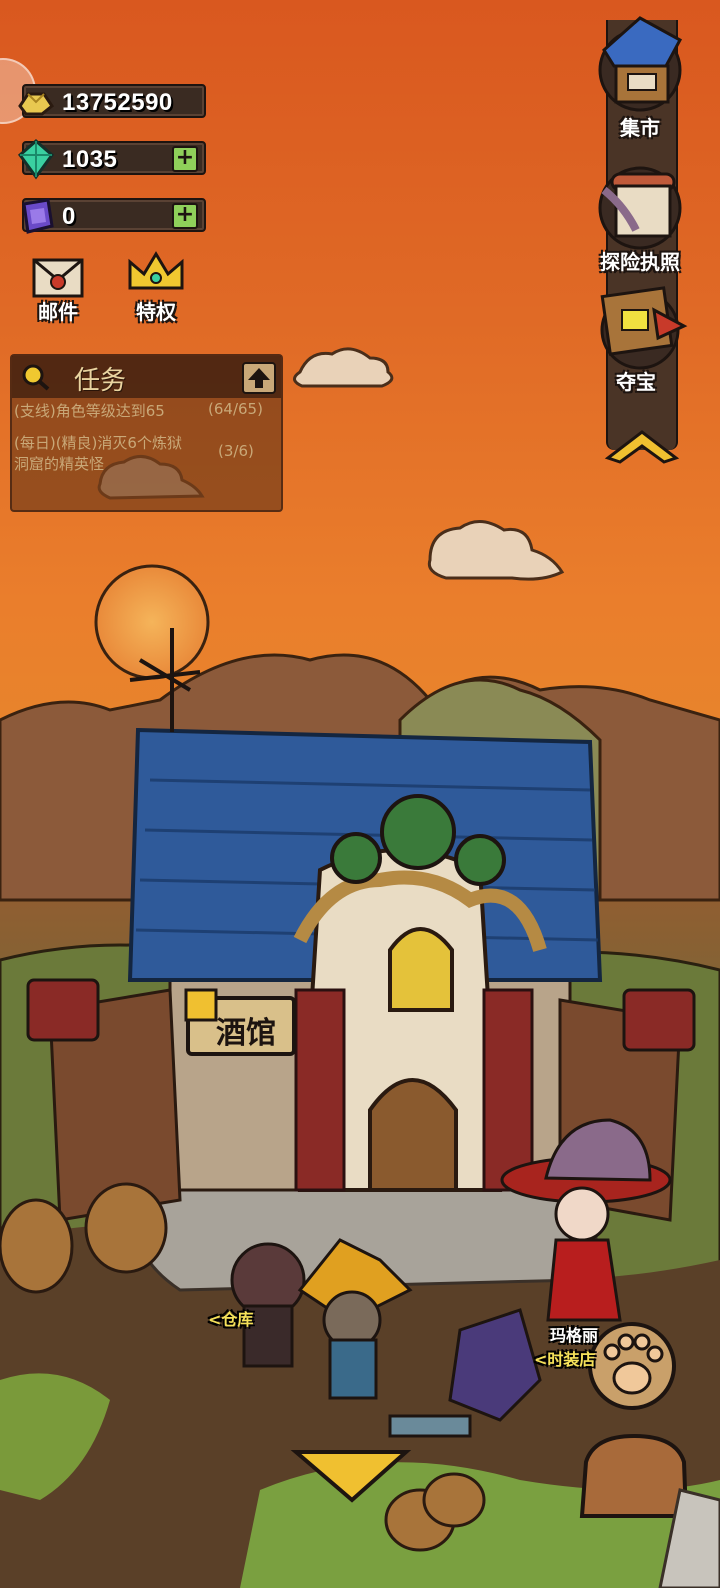 The width and height of the screenshot is (720, 1588). I want to click on license-label: 探险执照, so click(640, 262).